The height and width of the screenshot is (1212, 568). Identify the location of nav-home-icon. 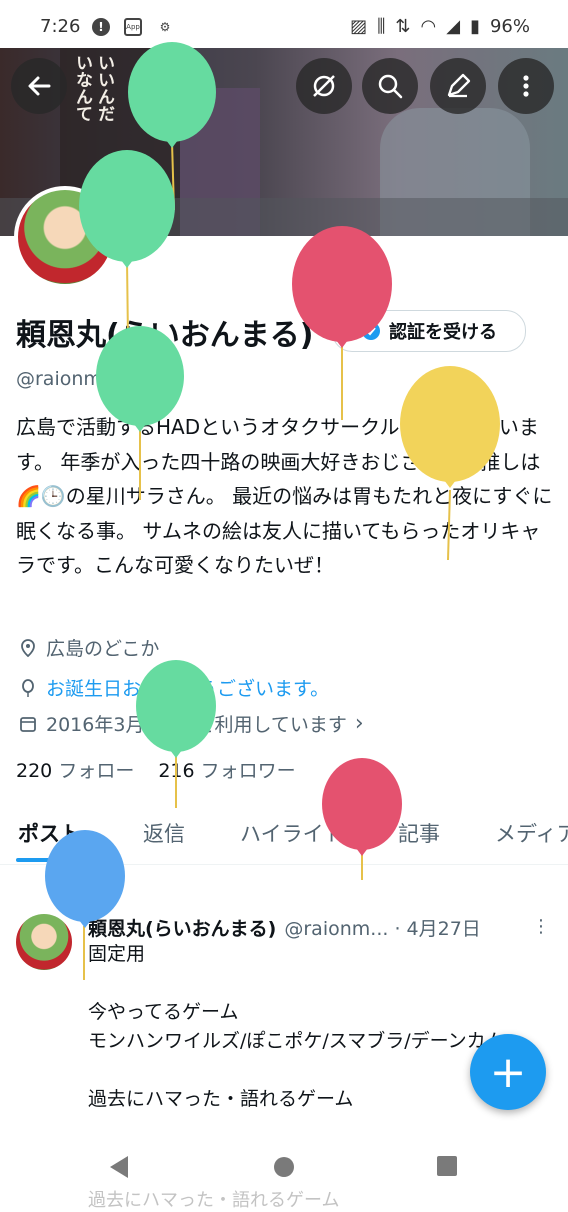
(284, 1167).